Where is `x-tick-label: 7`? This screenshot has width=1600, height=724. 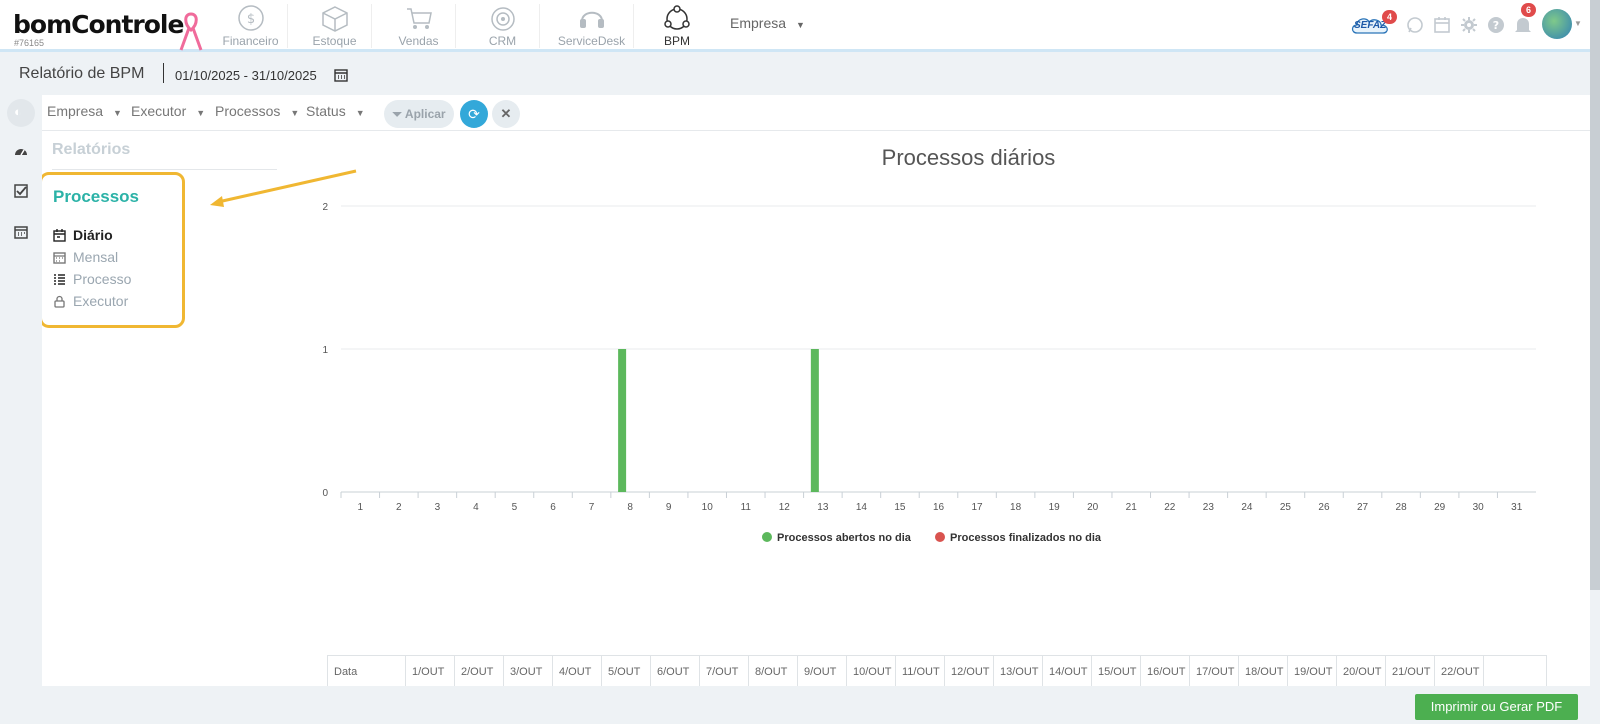 x-tick-label: 7 is located at coordinates (592, 507).